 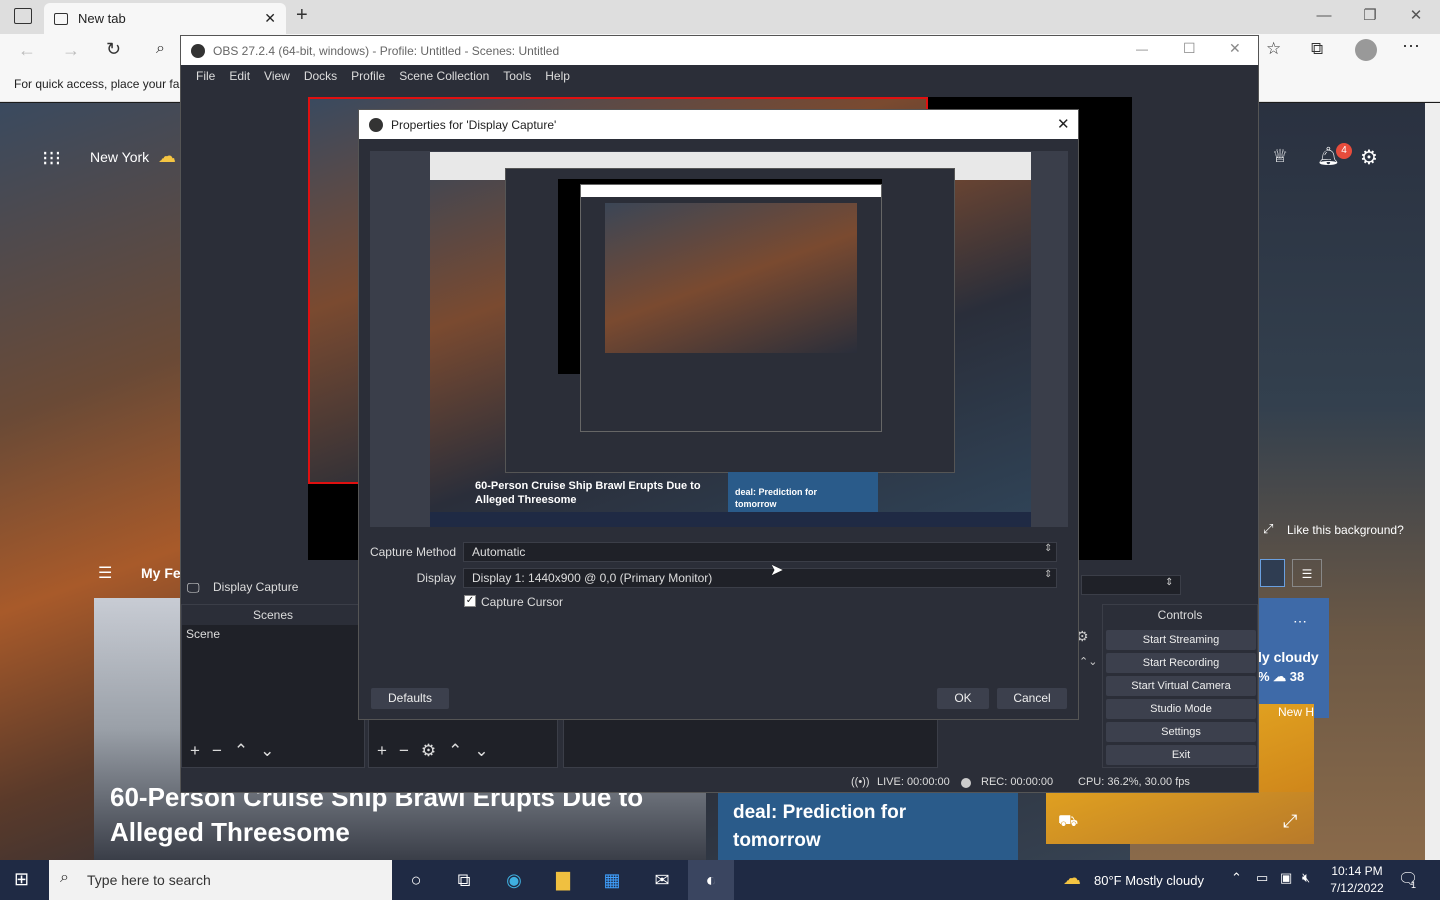 I want to click on menu-view: View, so click(x=277, y=76).